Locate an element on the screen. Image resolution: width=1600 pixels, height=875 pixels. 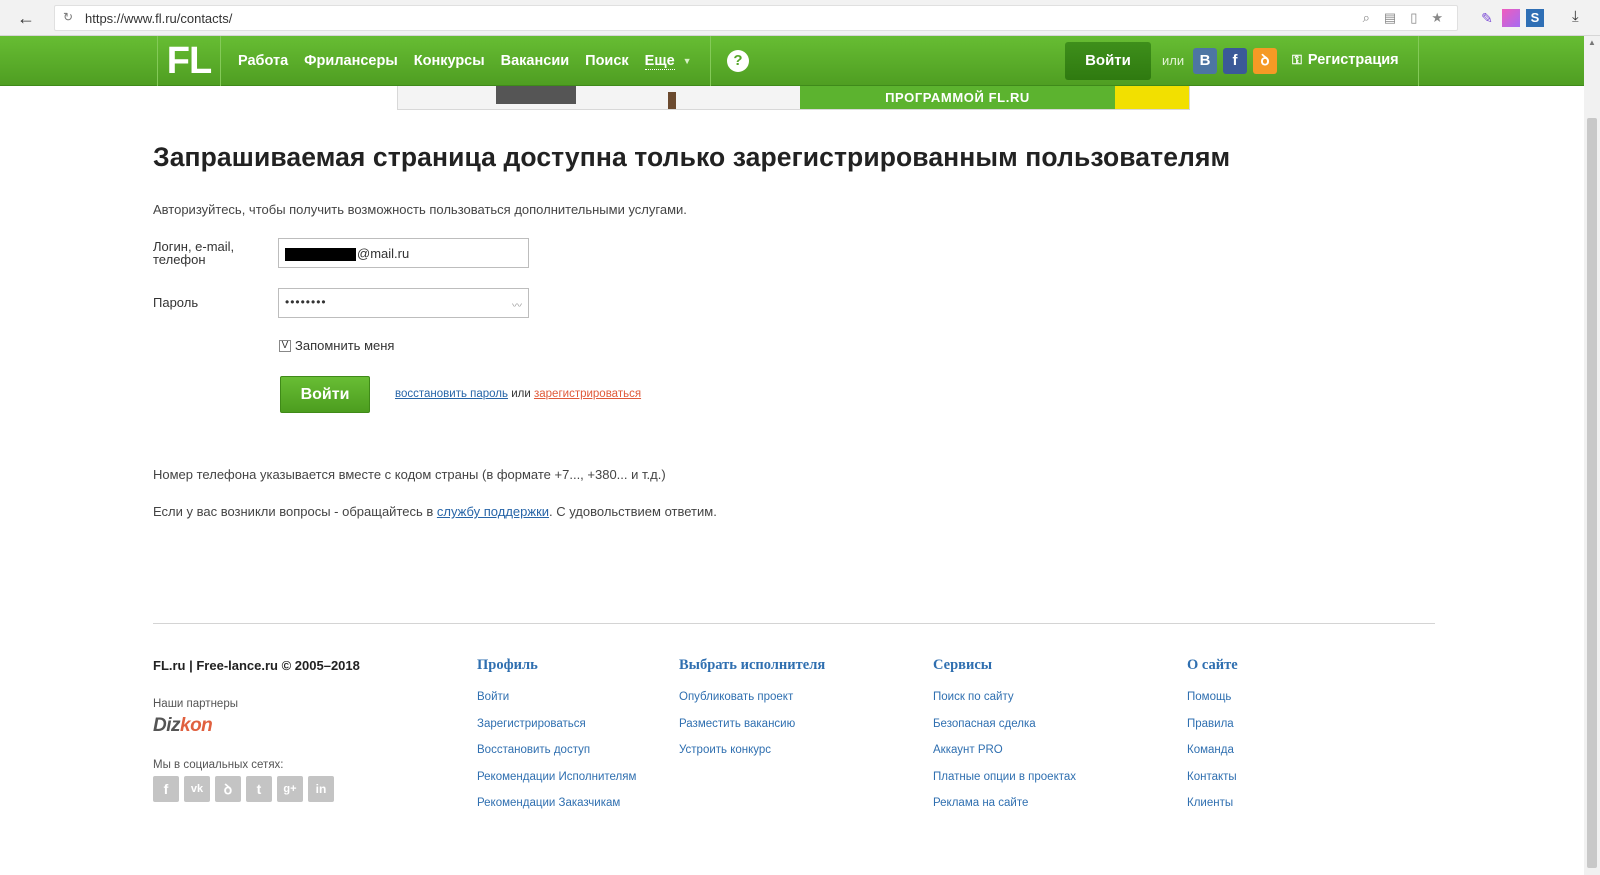
pen-extension-icon: ✎ is located at coordinates (1487, 18).